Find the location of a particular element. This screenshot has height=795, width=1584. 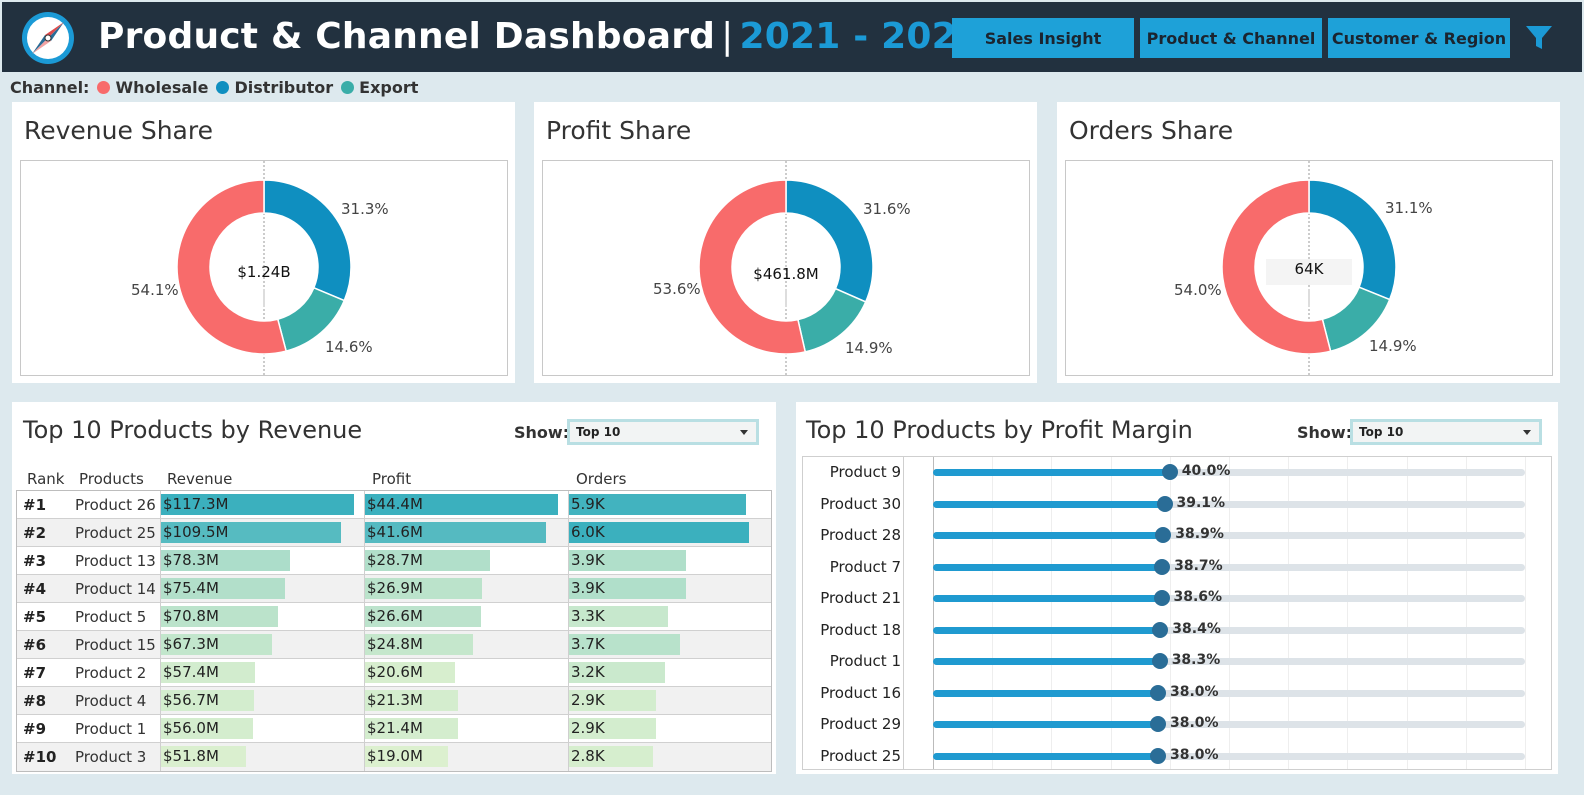

margin-value: 38.7% is located at coordinates (1198, 565).